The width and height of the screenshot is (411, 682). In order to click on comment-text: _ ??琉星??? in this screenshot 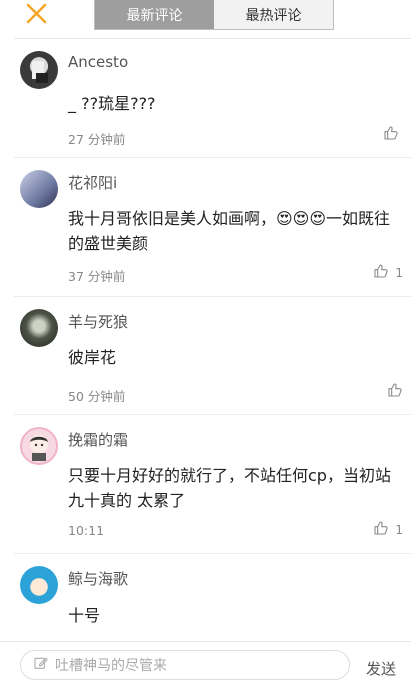, I will do `click(112, 103)`.